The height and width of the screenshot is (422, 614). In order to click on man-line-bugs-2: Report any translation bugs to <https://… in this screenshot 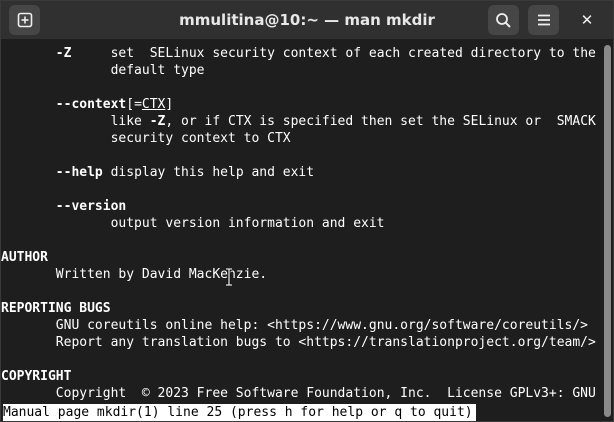, I will do `click(298, 342)`.